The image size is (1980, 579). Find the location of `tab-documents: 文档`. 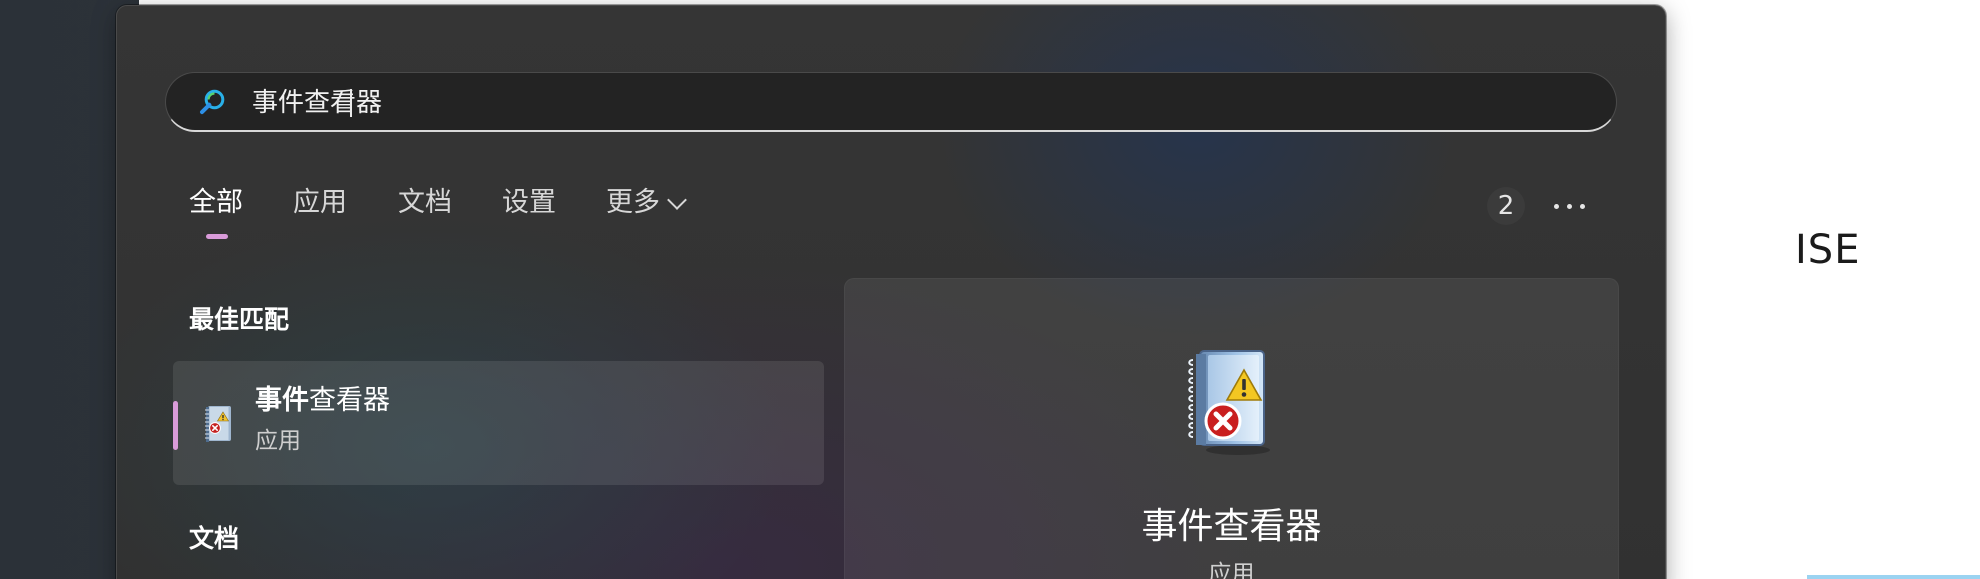

tab-documents: 文档 is located at coordinates (425, 203).